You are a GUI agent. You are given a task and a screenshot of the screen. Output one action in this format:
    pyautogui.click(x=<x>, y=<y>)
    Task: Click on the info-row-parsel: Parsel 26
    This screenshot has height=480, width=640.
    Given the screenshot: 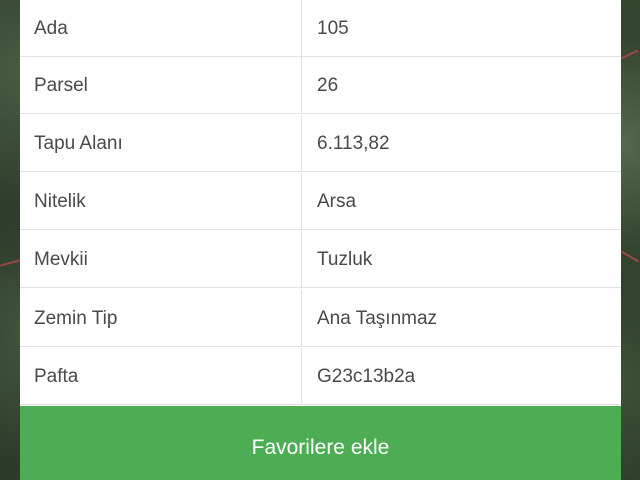 What is the action you would take?
    pyautogui.click(x=320, y=85)
    